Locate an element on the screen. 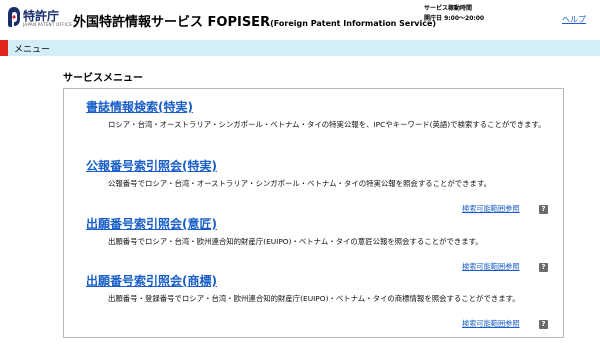 This screenshot has height=345, width=600. service-link-design-application: 出願番号索引照会(意匠) is located at coordinates (321, 223).